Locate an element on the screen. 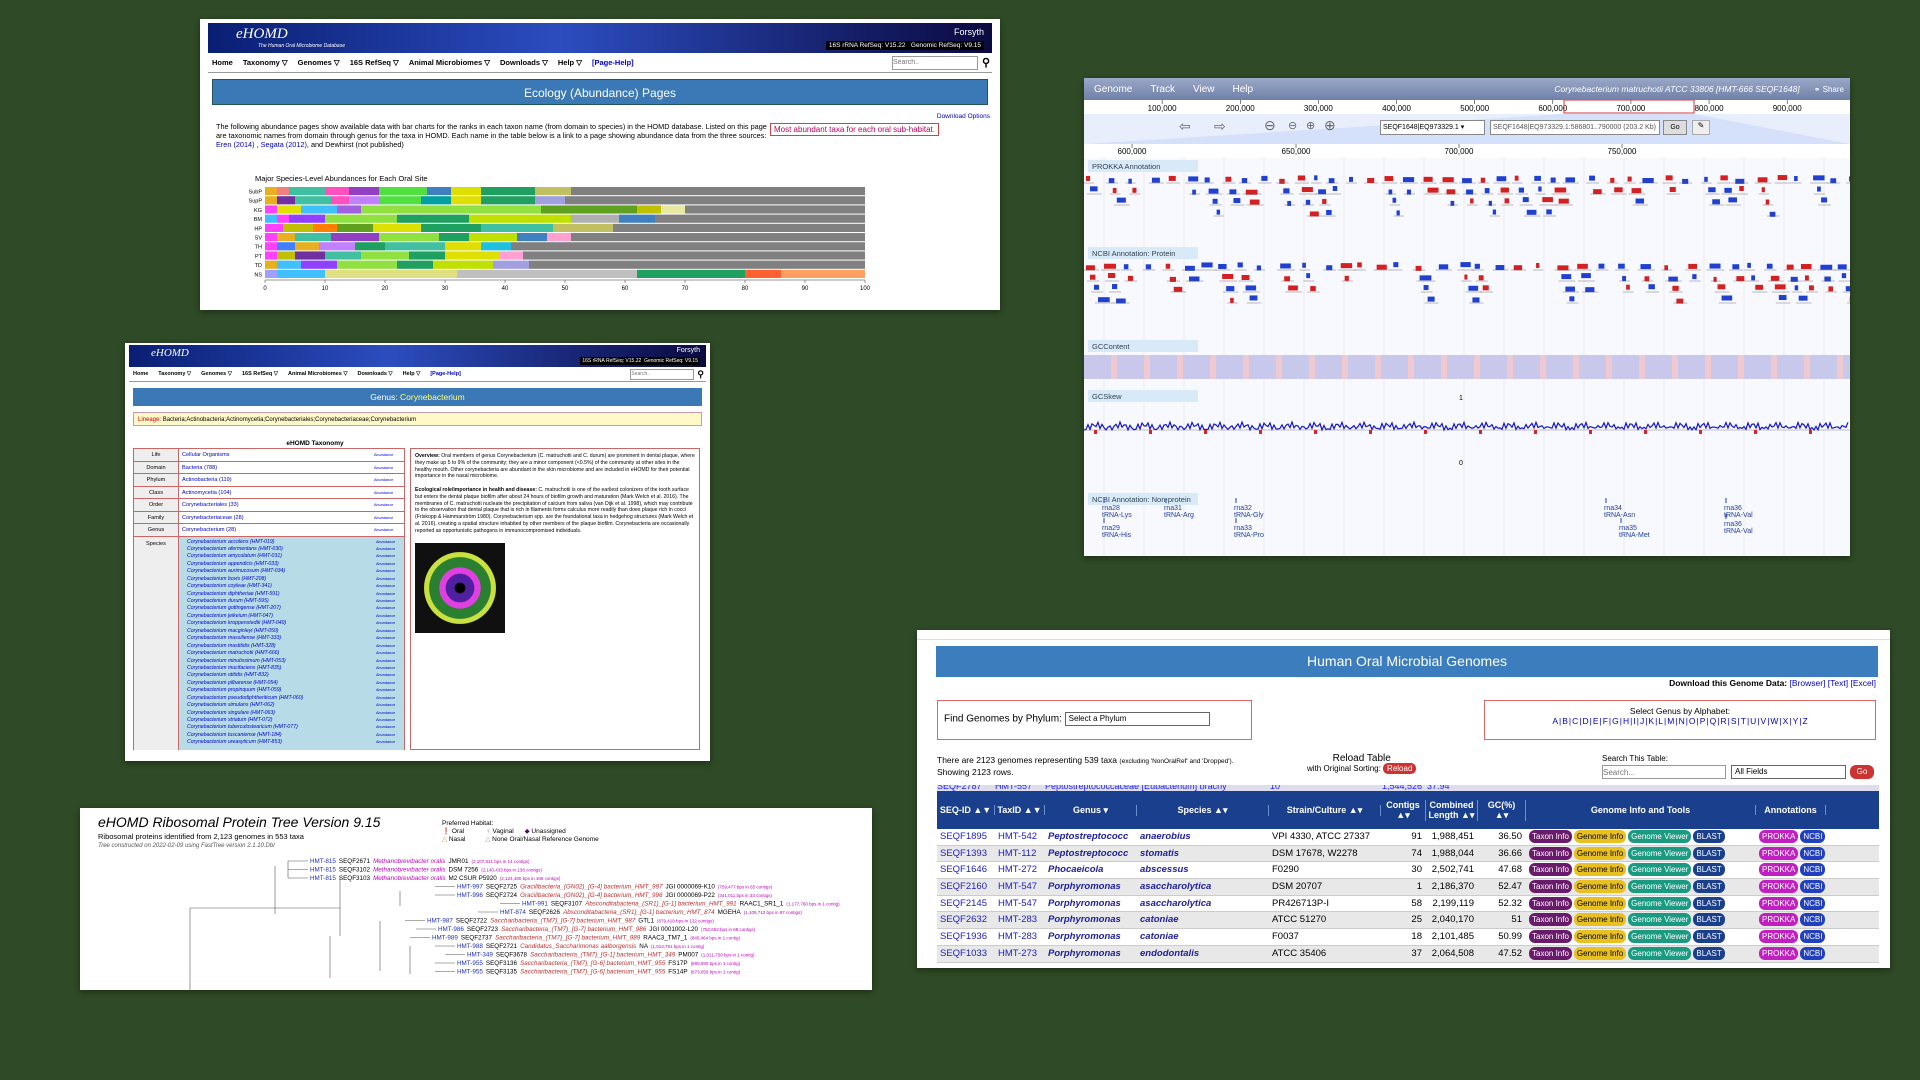  nav-help: Help ▽ is located at coordinates (412, 374).